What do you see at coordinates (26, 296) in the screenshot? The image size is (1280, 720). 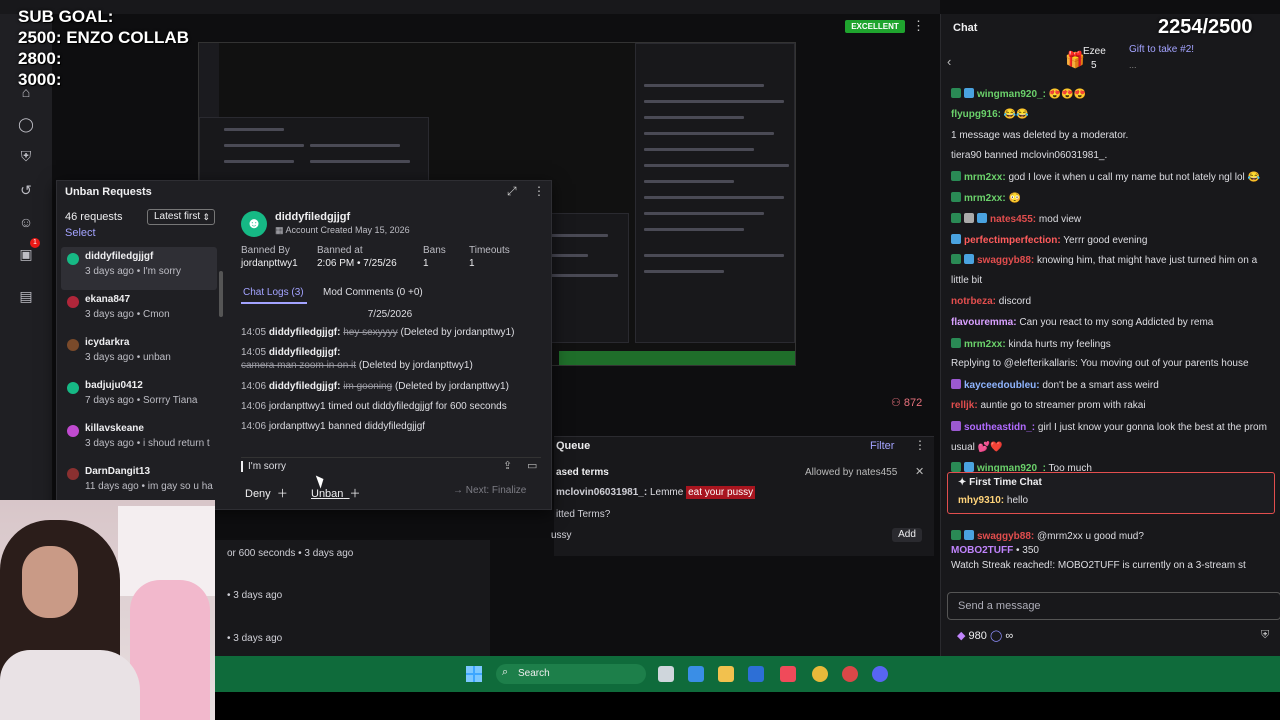 I see `layout-icon: ▤` at bounding box center [26, 296].